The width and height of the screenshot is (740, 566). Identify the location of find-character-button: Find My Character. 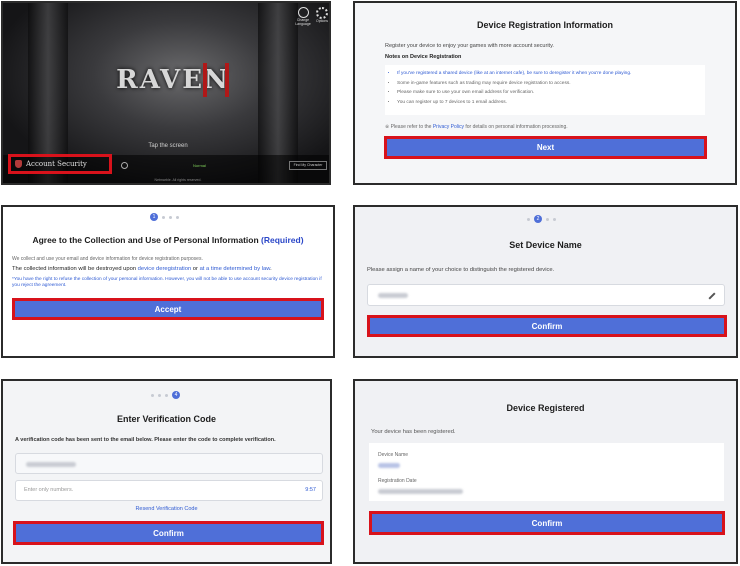
(308, 165).